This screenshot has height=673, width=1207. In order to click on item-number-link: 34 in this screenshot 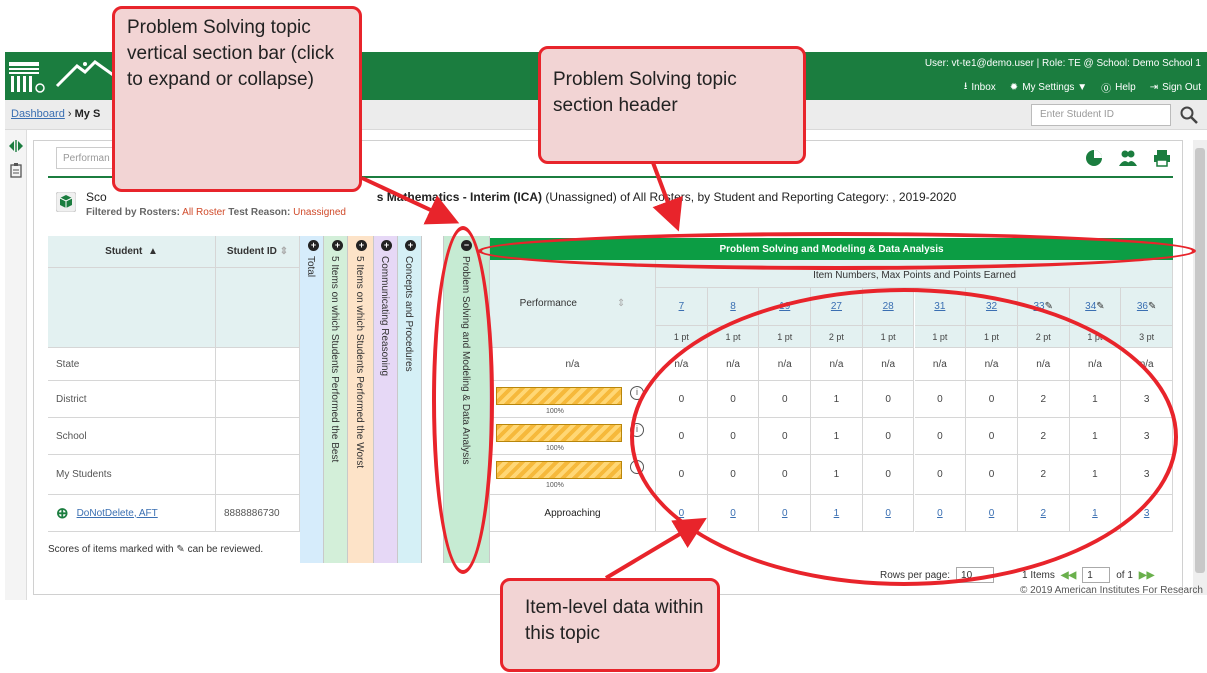, I will do `click(1090, 306)`.